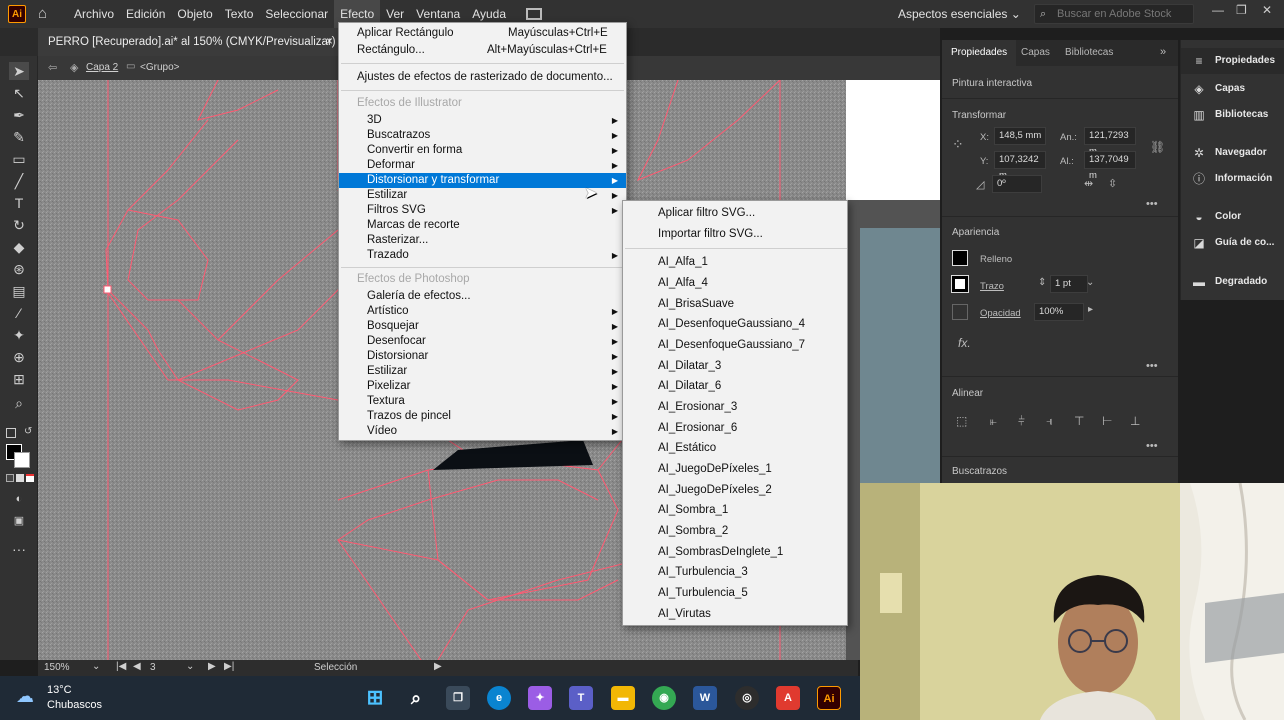 Image resolution: width=1284 pixels, height=720 pixels. Describe the element at coordinates (22, 460) in the screenshot. I see `stroke-swatch` at that location.